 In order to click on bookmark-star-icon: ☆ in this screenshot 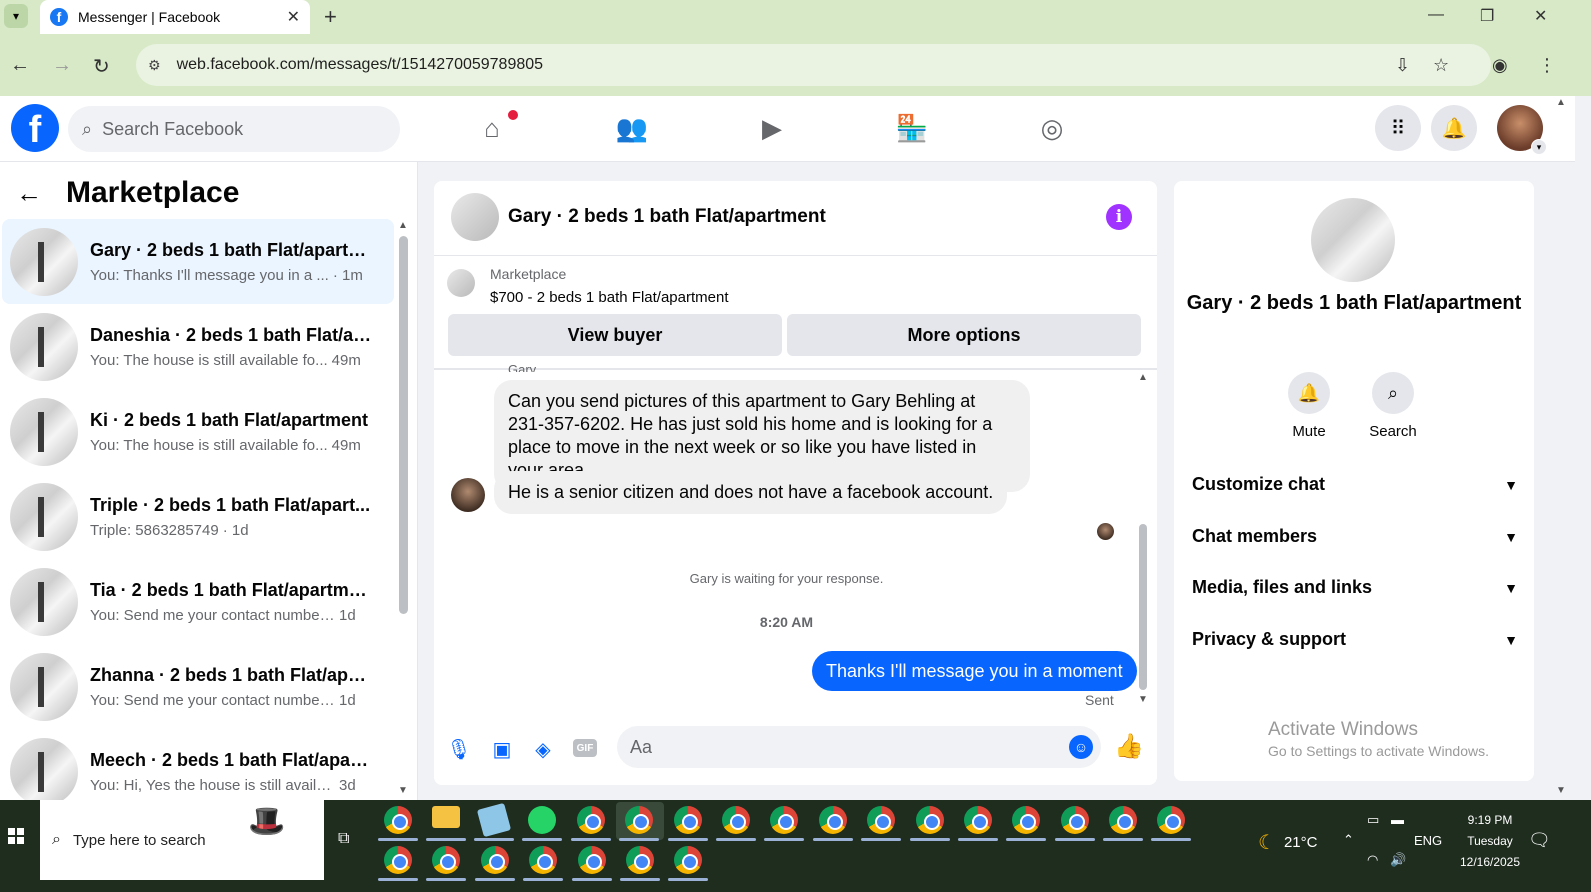, I will do `click(1441, 65)`.